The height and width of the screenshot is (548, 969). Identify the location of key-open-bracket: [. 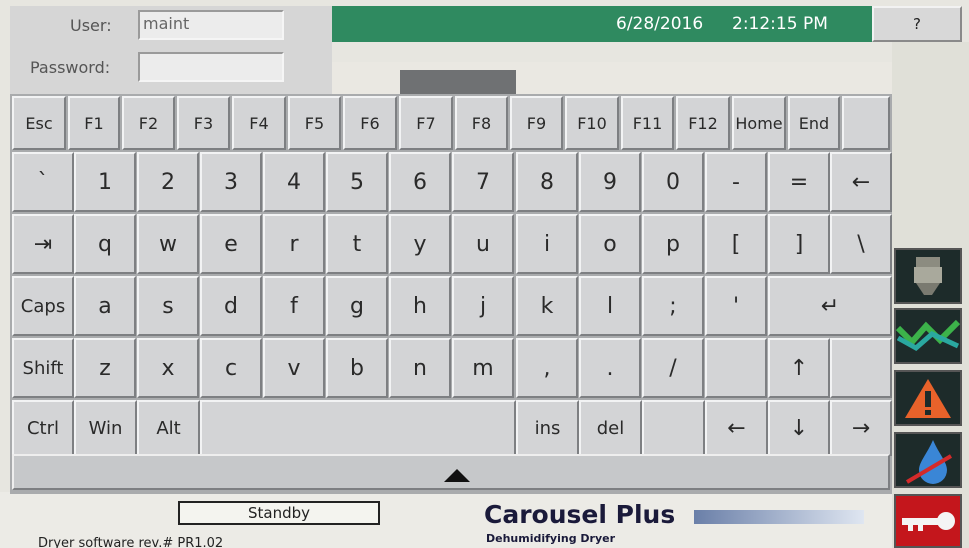
(736, 244).